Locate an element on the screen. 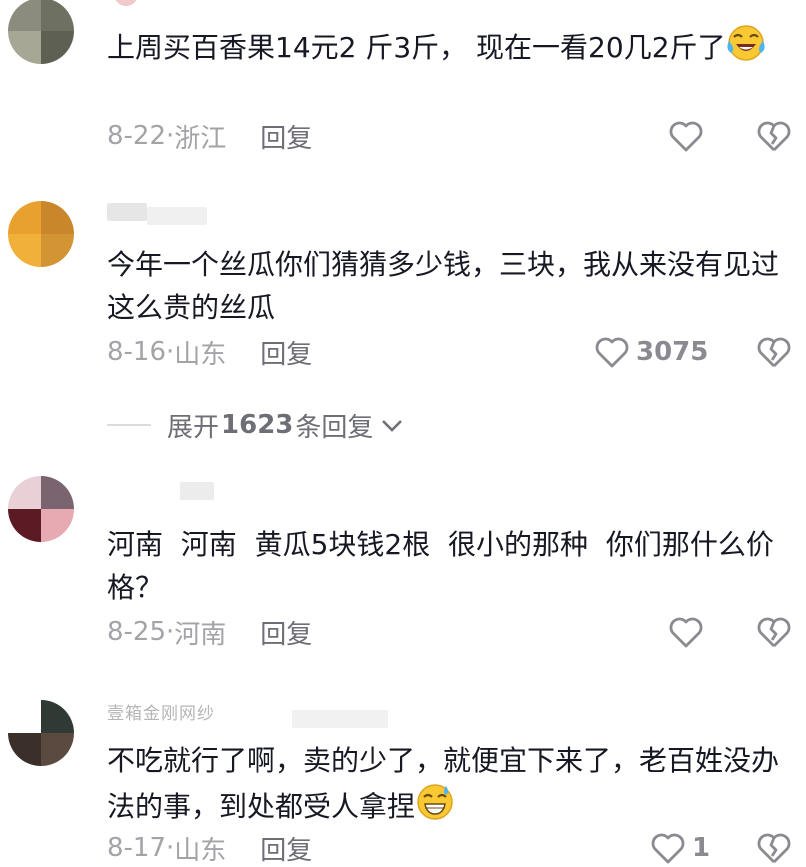 Image resolution: width=806 pixels, height=867 pixels. reply-count: 1623 is located at coordinates (257, 425).